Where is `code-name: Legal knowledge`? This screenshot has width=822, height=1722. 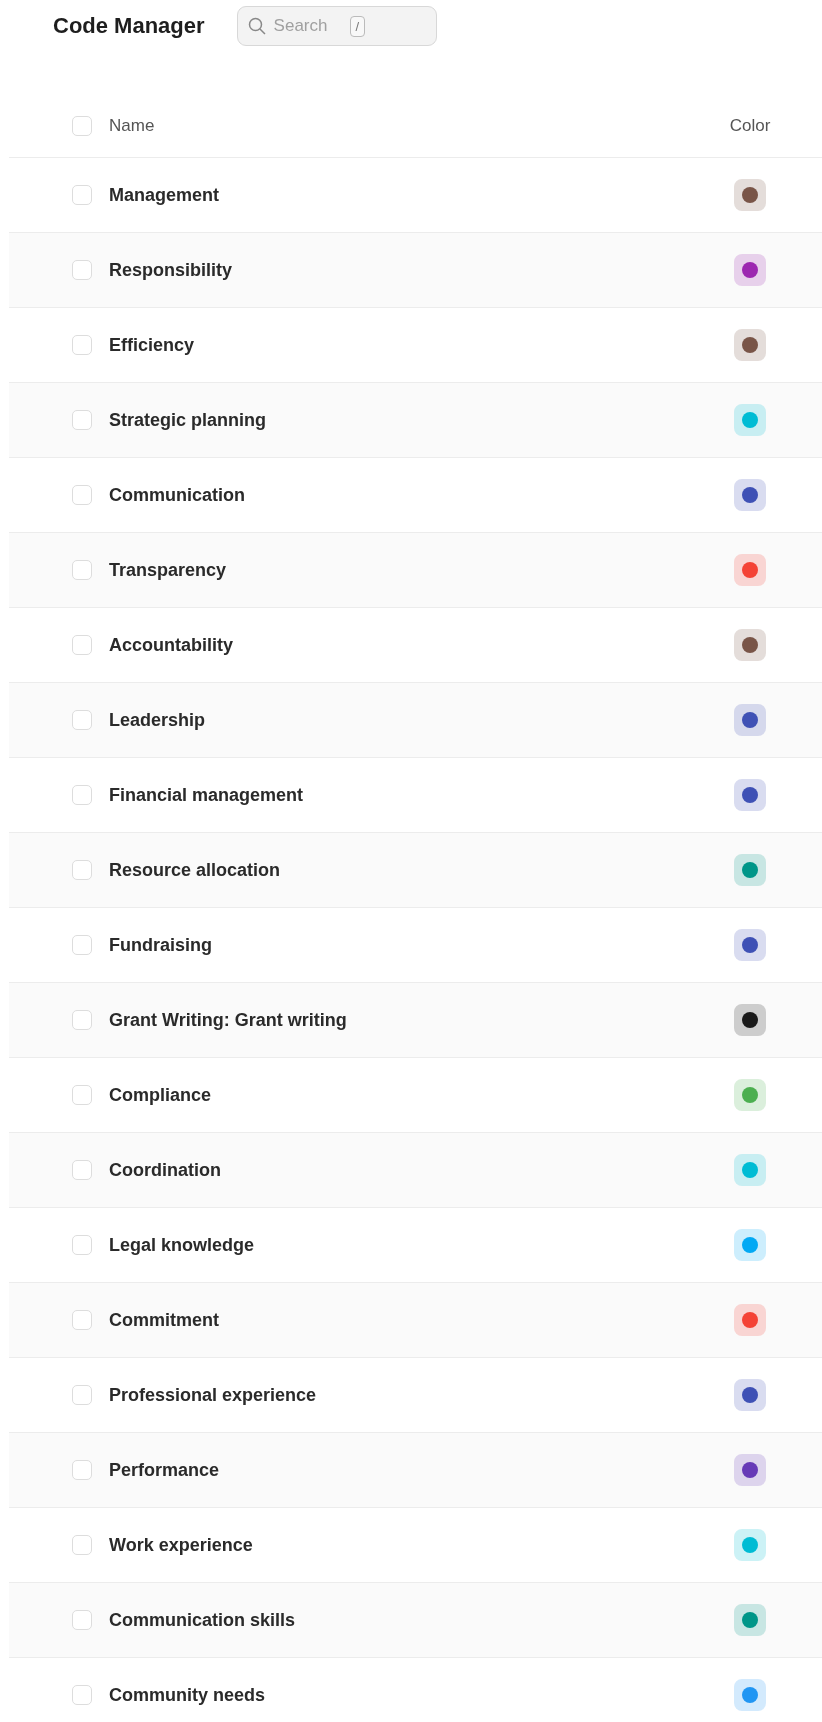 code-name: Legal knowledge is located at coordinates (182, 1245).